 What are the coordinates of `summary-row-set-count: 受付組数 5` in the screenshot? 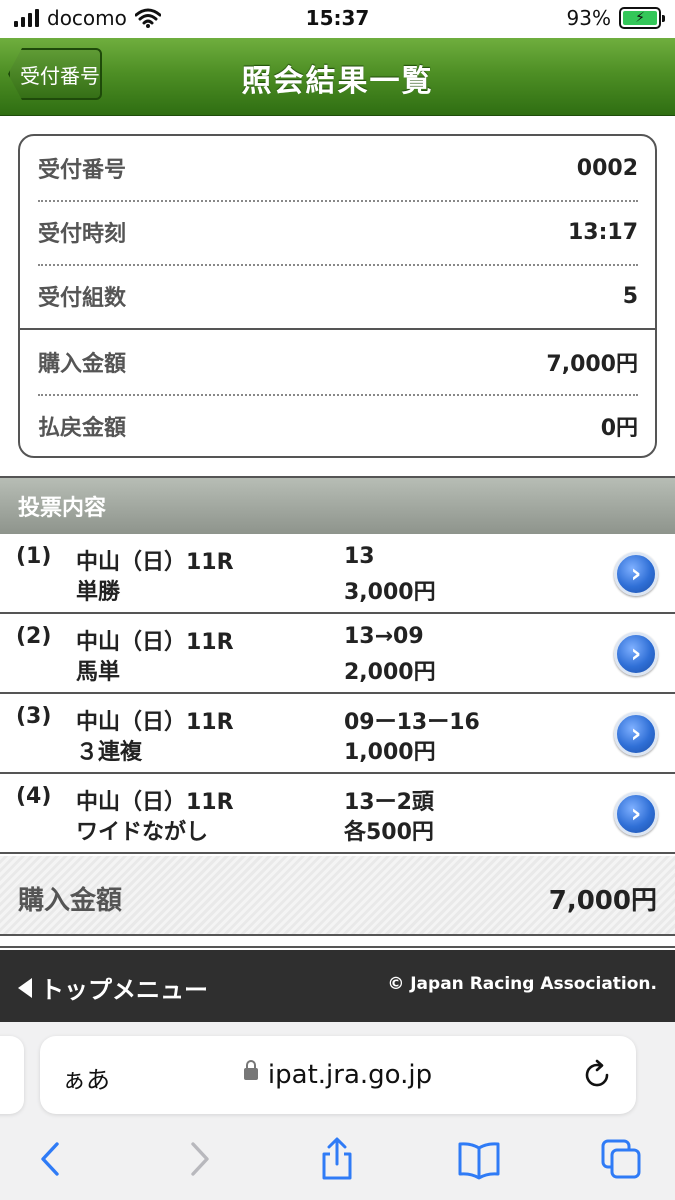 It's located at (338, 296).